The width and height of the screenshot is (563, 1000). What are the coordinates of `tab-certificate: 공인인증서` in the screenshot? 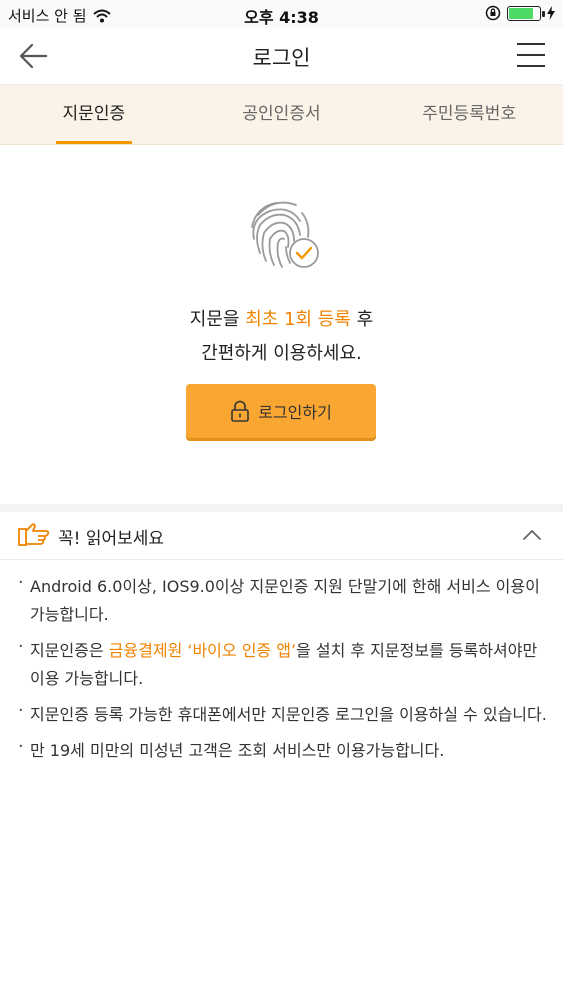 It's located at (282, 114).